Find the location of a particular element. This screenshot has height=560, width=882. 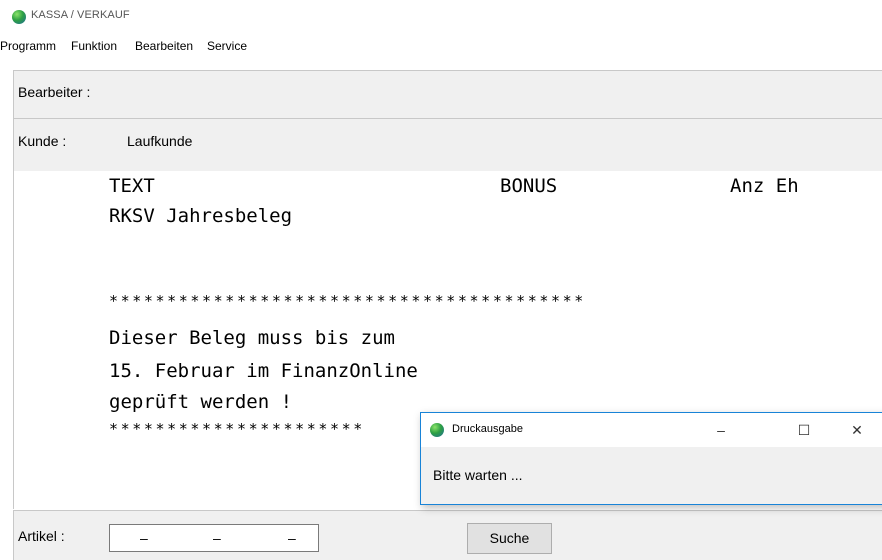

app-logo-icon is located at coordinates (19, 17).